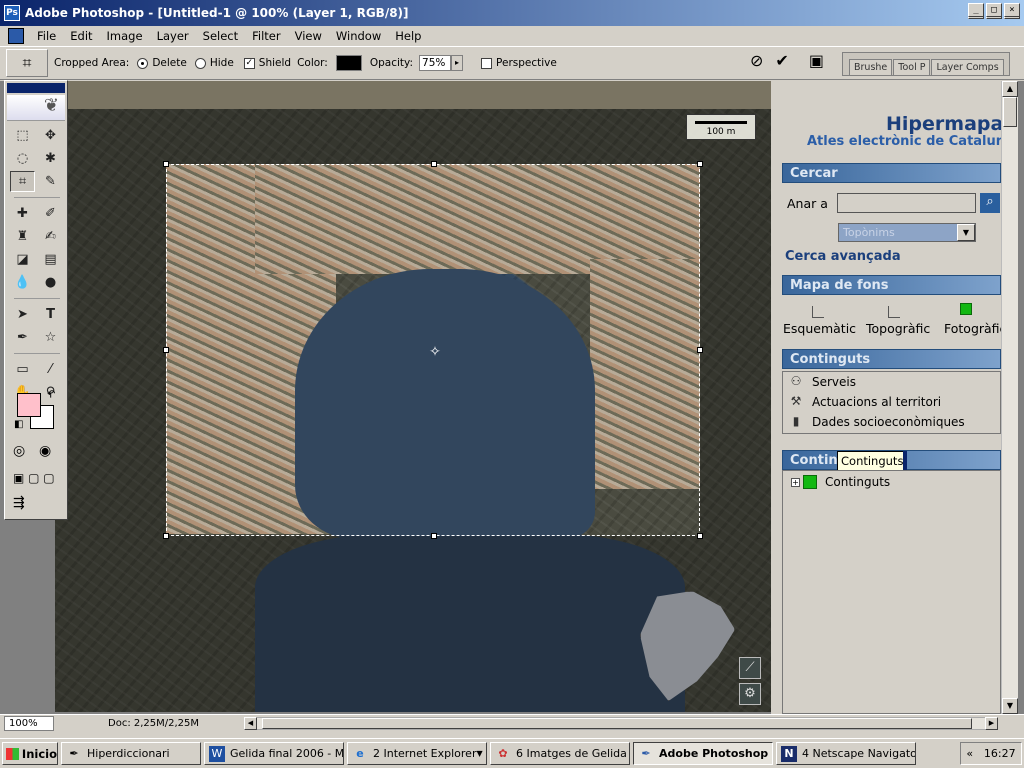 This screenshot has height=768, width=1024. What do you see at coordinates (912, 67) in the screenshot?
I see `palette-tab-tool-presets: Tool P` at bounding box center [912, 67].